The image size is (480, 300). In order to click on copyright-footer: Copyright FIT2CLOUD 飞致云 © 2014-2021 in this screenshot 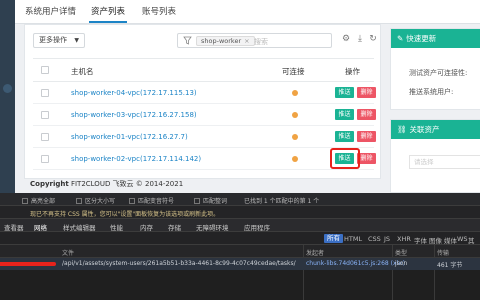, I will do `click(106, 184)`.